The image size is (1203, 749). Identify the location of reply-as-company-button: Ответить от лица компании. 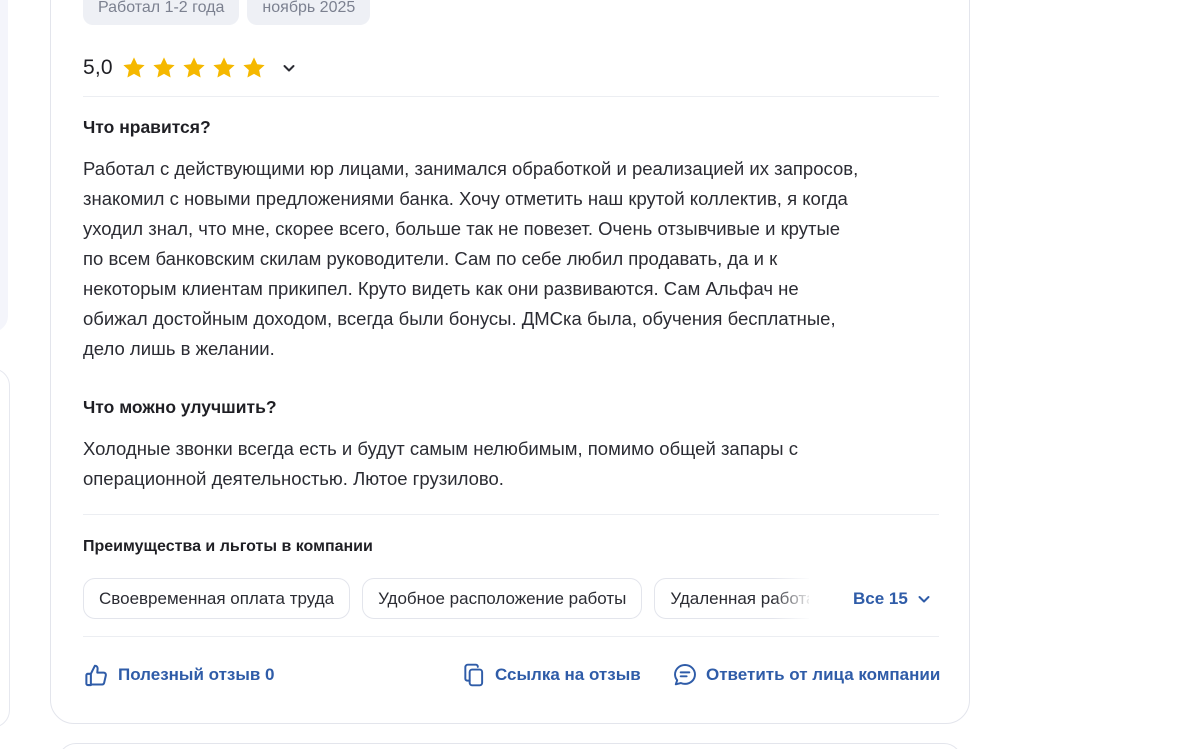
(806, 675).